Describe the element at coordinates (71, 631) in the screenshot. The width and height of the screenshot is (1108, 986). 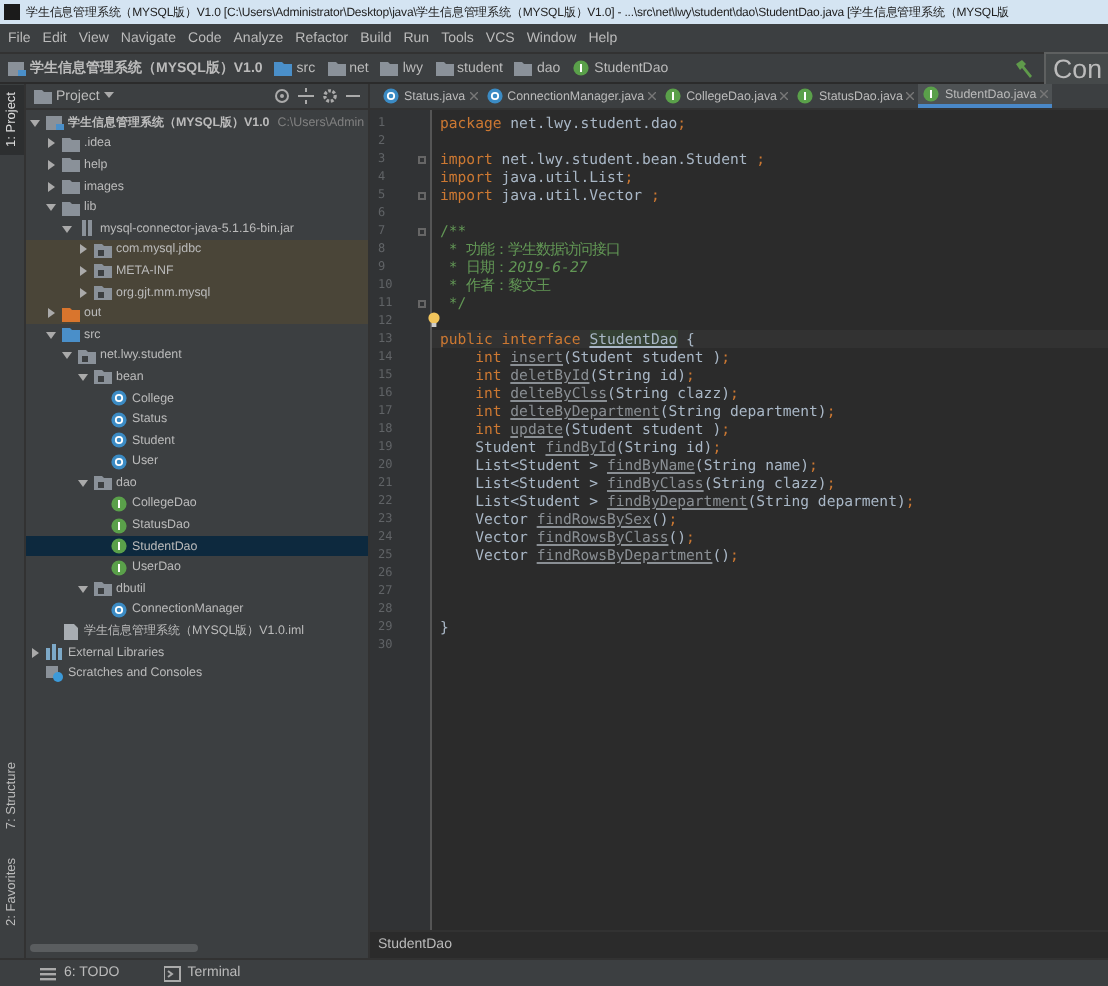
I see `file-icon` at that location.